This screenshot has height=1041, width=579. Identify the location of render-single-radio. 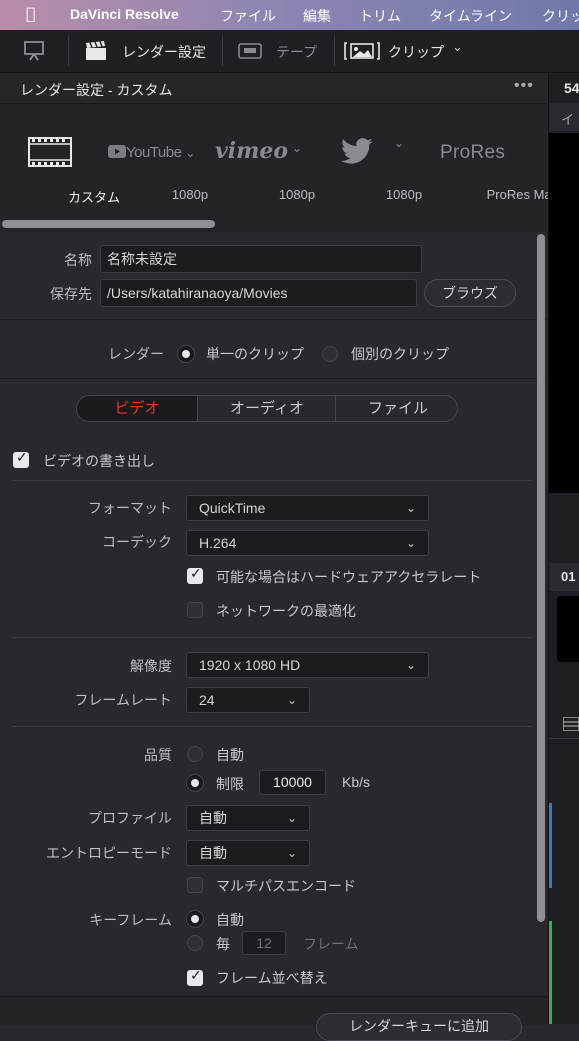
(186, 354).